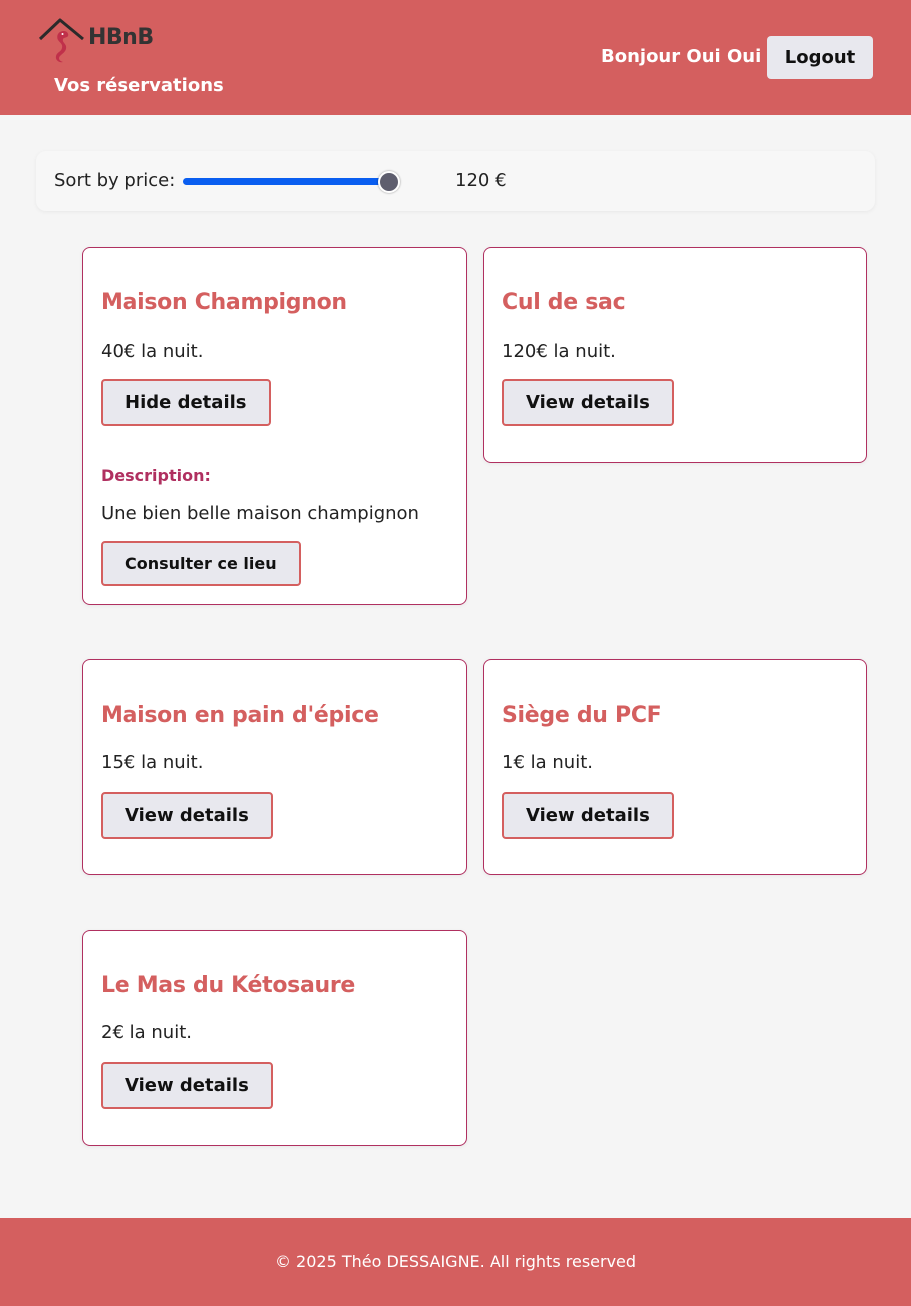 The height and width of the screenshot is (1306, 911). Describe the element at coordinates (559, 351) in the screenshot. I see `place-price: 120€ la nuit.` at that location.